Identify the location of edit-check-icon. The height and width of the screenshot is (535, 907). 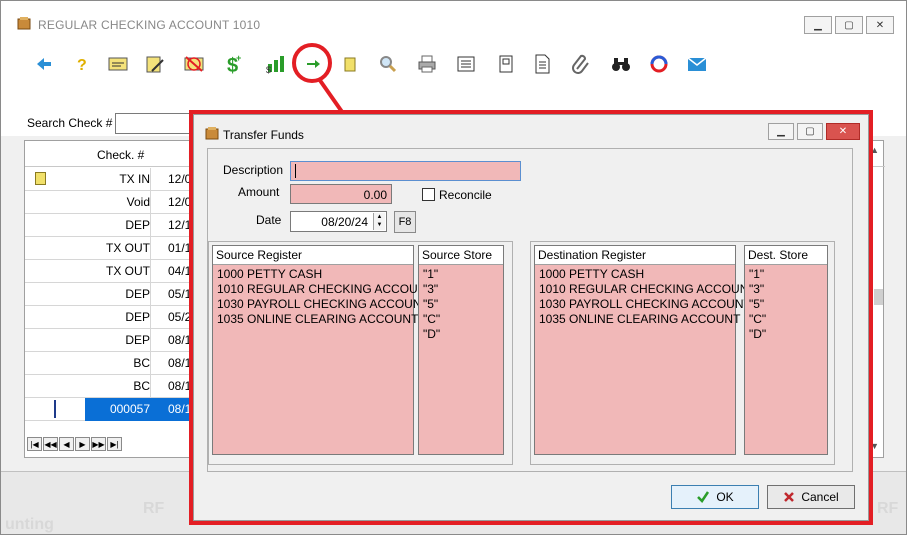
(155, 64).